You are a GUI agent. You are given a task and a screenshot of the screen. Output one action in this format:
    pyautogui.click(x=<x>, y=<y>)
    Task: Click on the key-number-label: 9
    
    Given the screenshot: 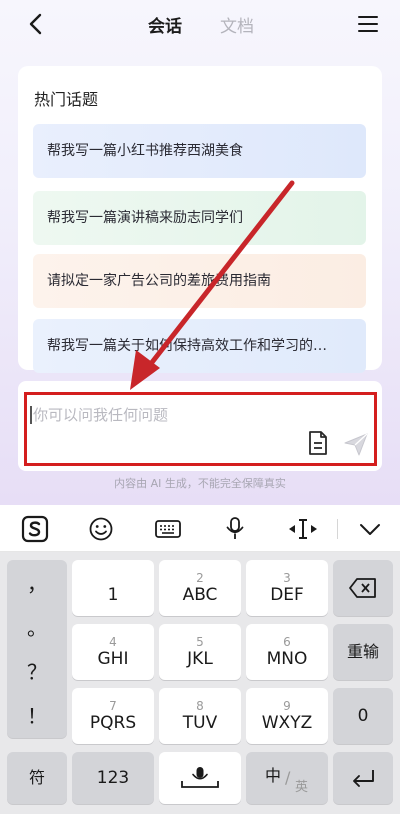 What is the action you would take?
    pyautogui.click(x=287, y=706)
    